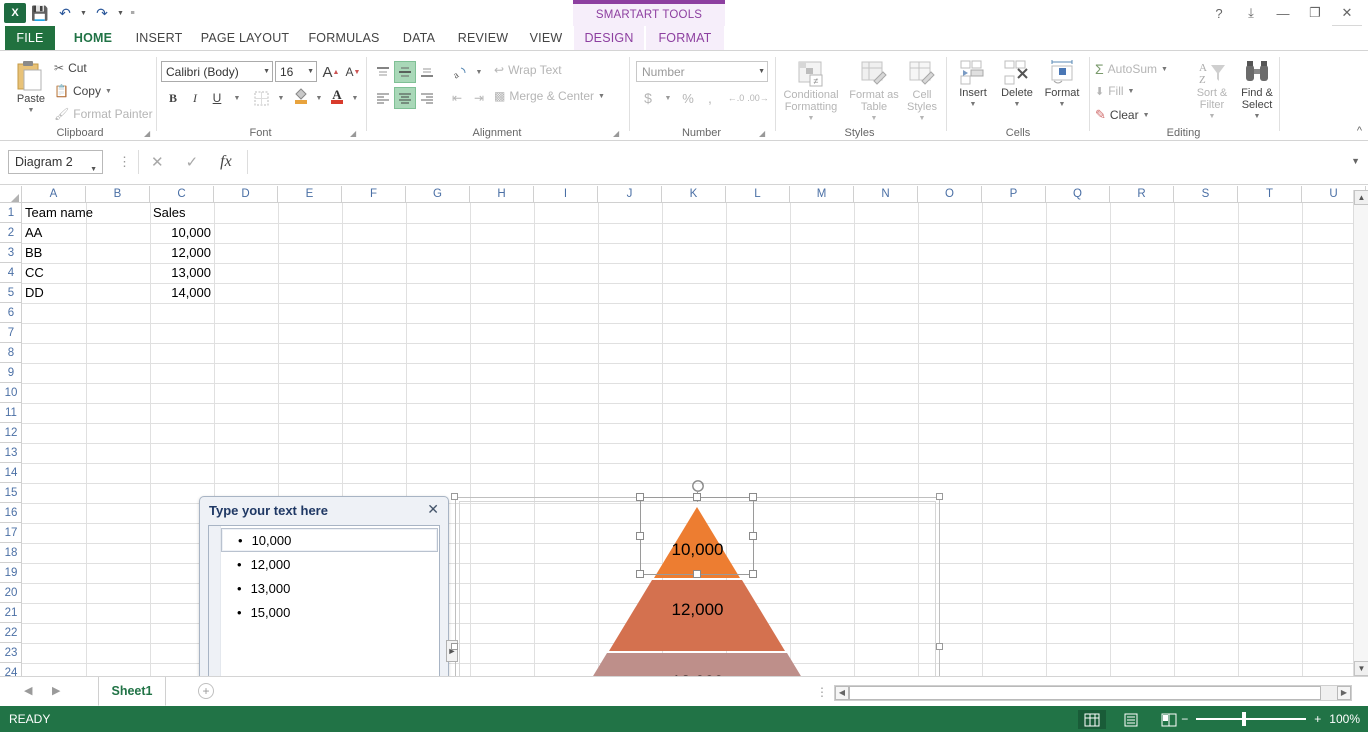 The height and width of the screenshot is (732, 1368). I want to click on cell-A2: AA, so click(54, 233).